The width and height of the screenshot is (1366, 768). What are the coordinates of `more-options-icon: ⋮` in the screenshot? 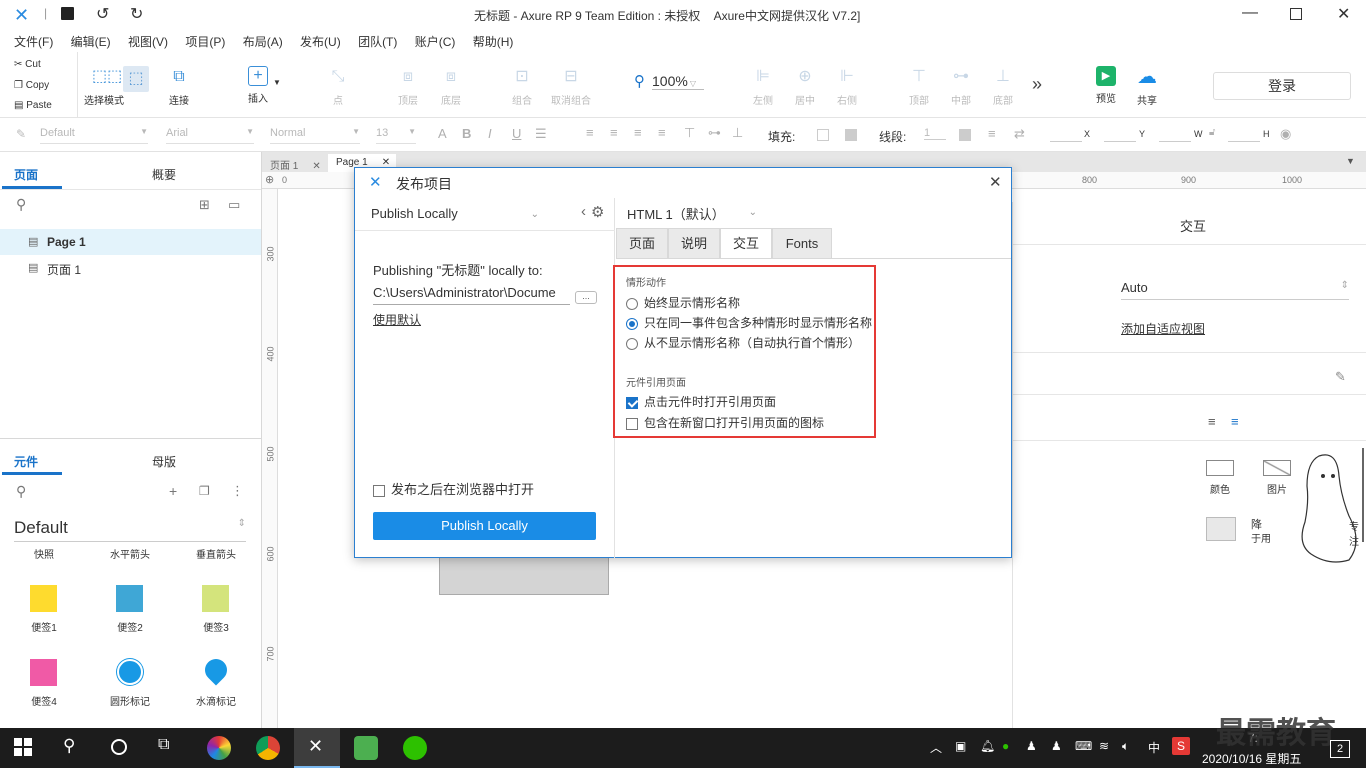 It's located at (237, 491).